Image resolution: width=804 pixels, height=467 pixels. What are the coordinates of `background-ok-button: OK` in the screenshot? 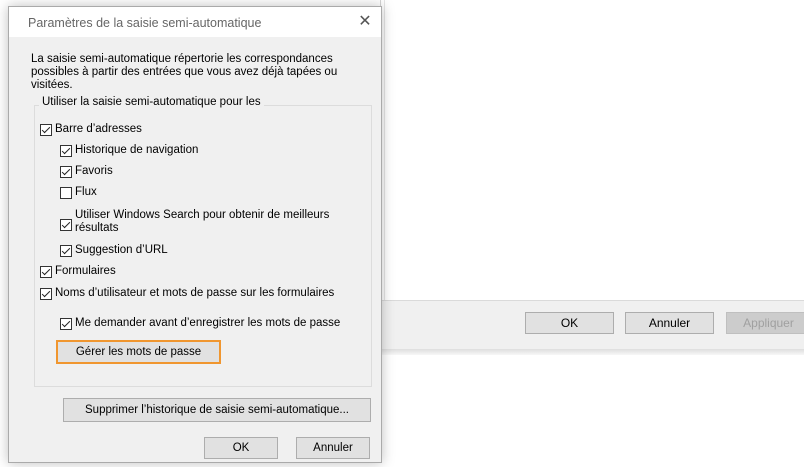 It's located at (569, 323).